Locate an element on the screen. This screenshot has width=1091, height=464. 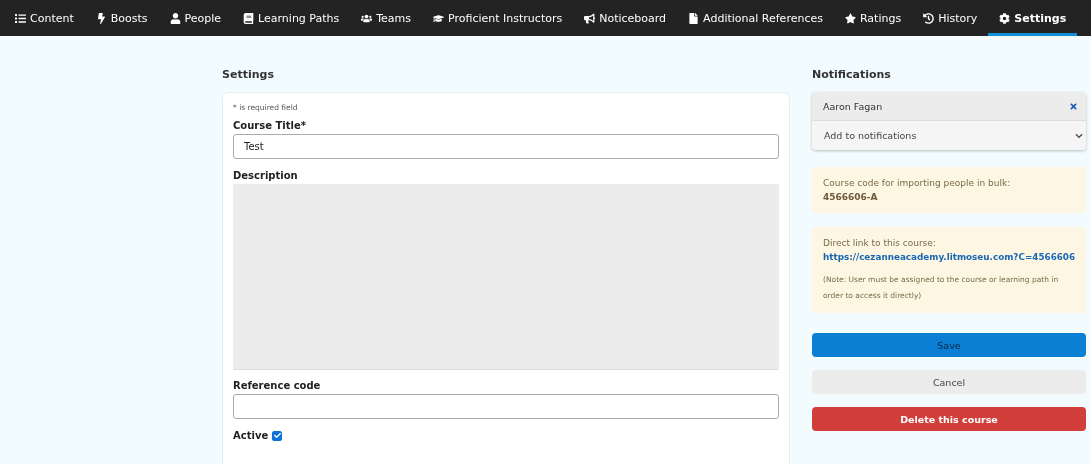
nav-tab: People is located at coordinates (195, 18).